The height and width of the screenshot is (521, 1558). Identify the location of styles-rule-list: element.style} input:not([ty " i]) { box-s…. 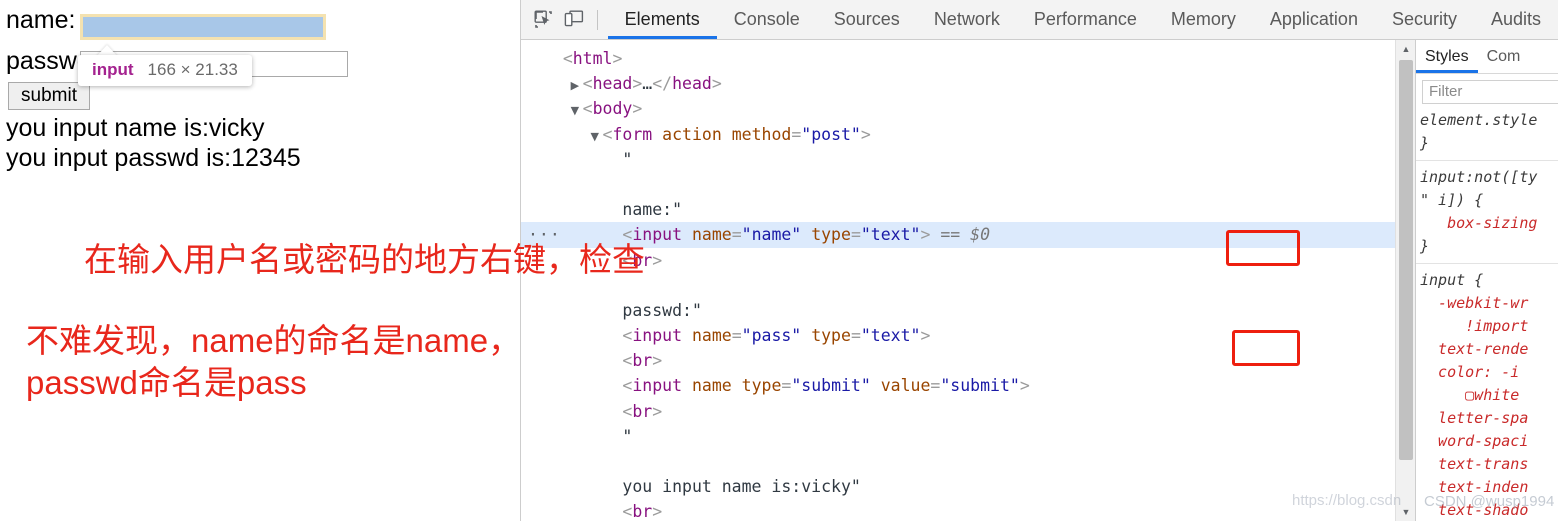
(1487, 312).